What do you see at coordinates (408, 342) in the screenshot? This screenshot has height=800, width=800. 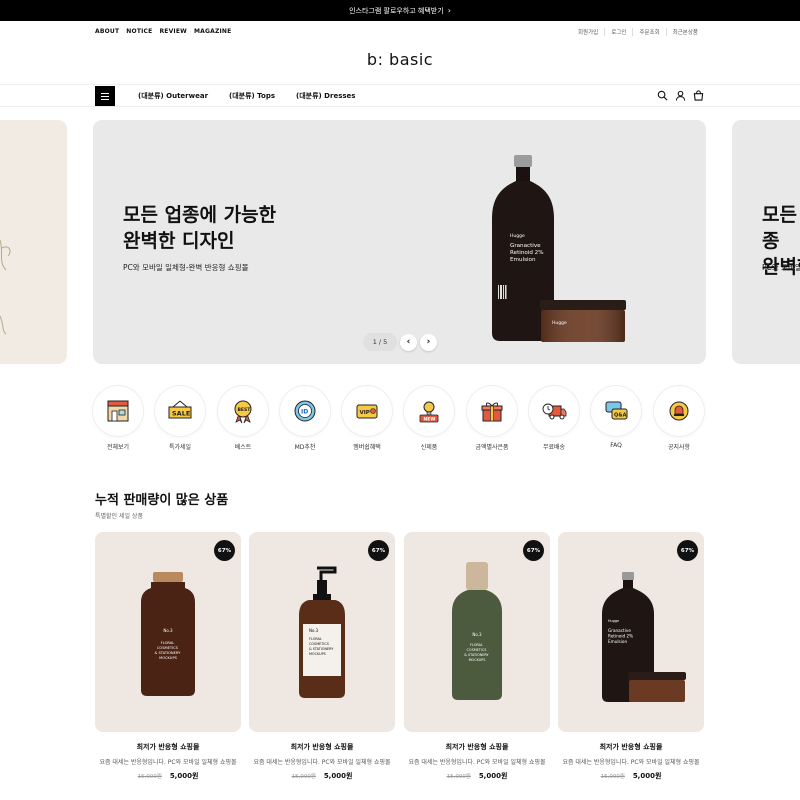 I see `prev-slide-button: ‹` at bounding box center [408, 342].